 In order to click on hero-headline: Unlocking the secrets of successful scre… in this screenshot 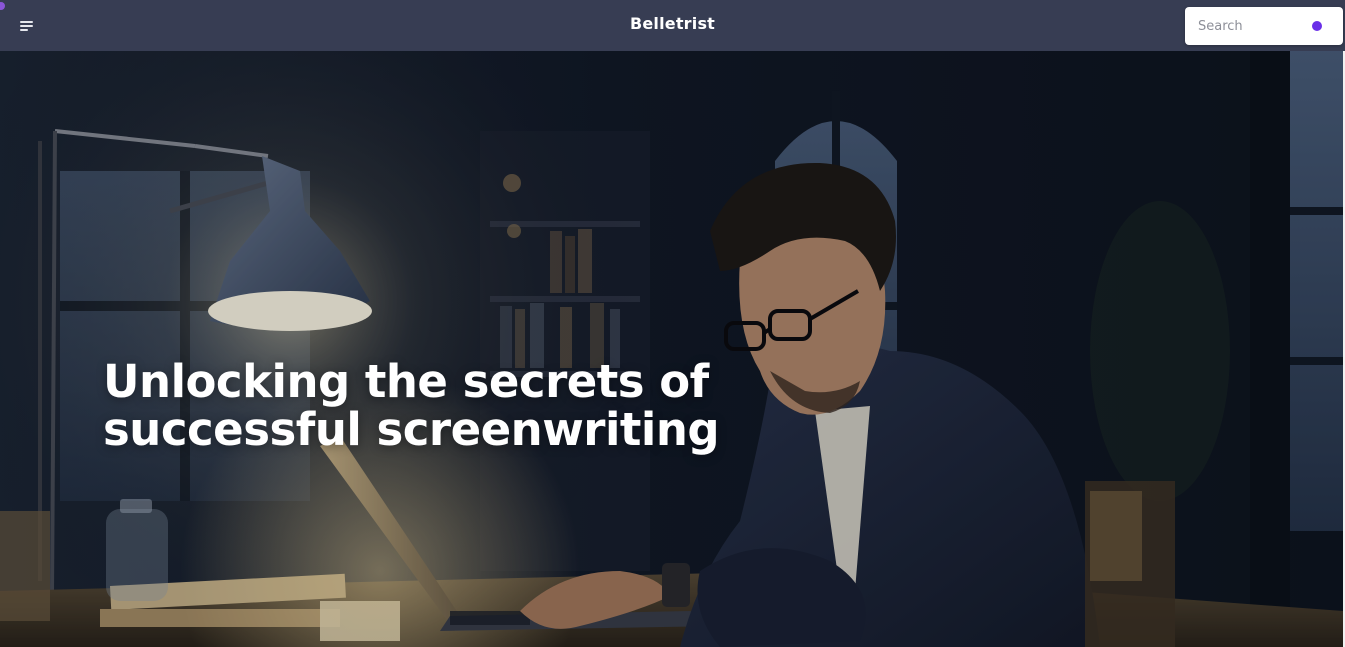, I will do `click(483, 406)`.